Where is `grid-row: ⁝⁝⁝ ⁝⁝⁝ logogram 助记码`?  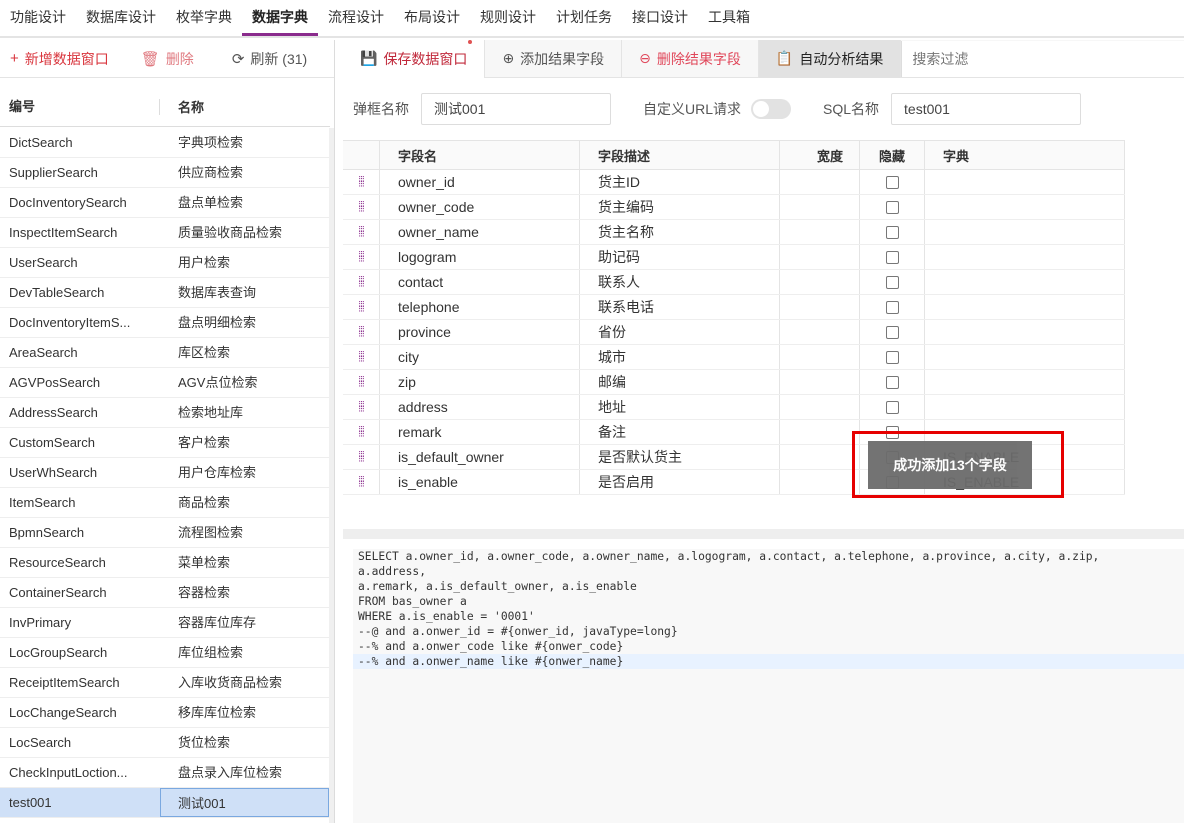
grid-row: ⁝⁝⁝ ⁝⁝⁝ logogram 助记码 is located at coordinates (734, 257).